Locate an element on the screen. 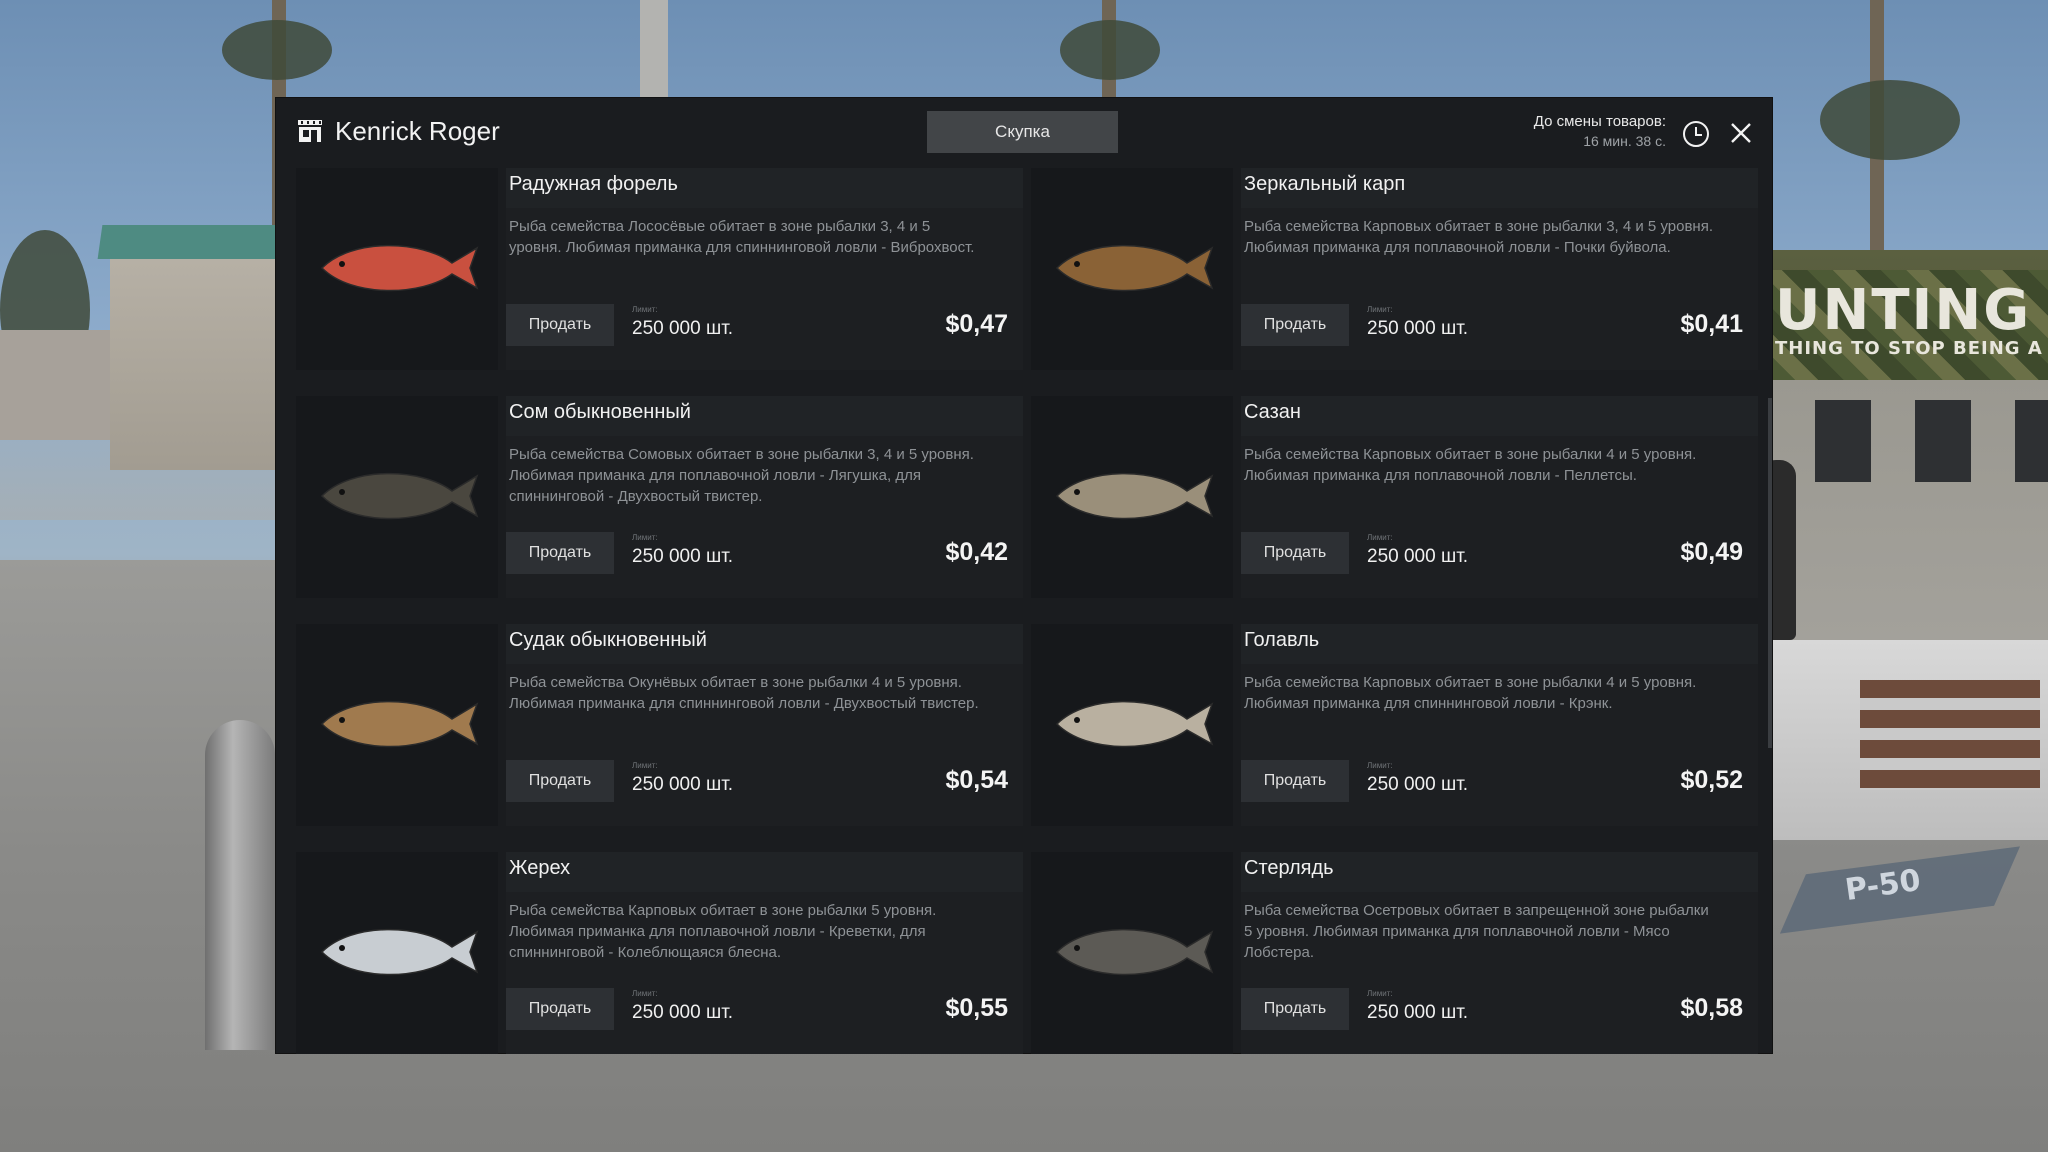  catfish-icon is located at coordinates (399, 496).